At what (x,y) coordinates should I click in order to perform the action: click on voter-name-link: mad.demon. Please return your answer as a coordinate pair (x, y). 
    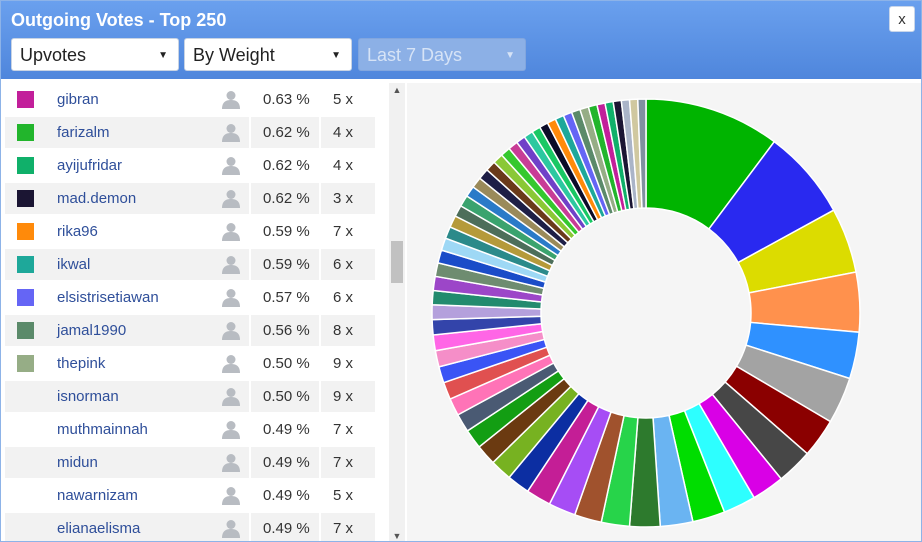
    Looking at the image, I should click on (96, 198).